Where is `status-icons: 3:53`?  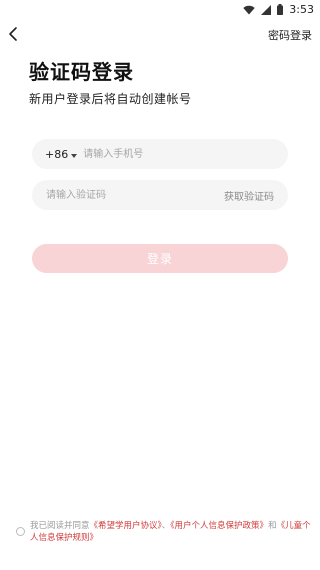
status-icons: 3:53 is located at coordinates (278, 9).